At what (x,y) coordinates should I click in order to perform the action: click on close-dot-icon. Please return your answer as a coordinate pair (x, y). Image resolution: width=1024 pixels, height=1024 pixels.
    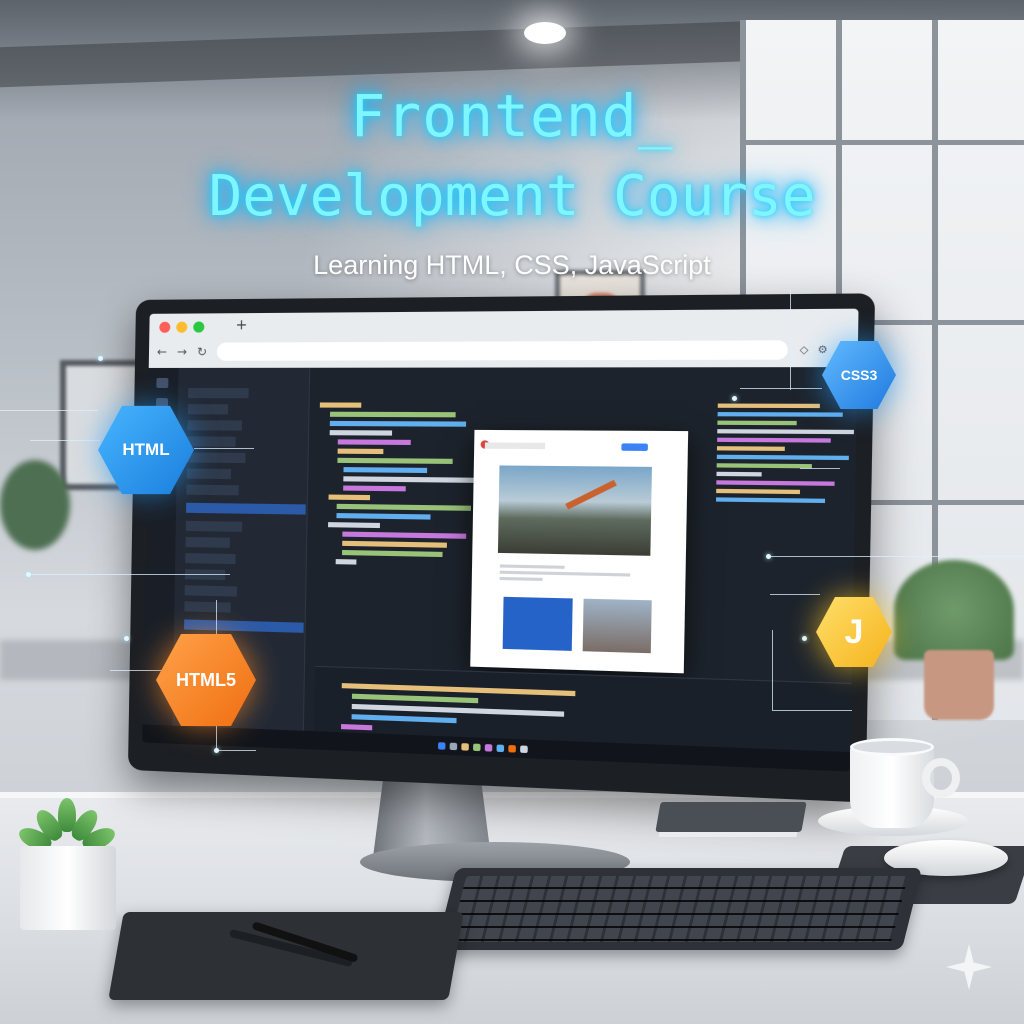
    Looking at the image, I should click on (165, 327).